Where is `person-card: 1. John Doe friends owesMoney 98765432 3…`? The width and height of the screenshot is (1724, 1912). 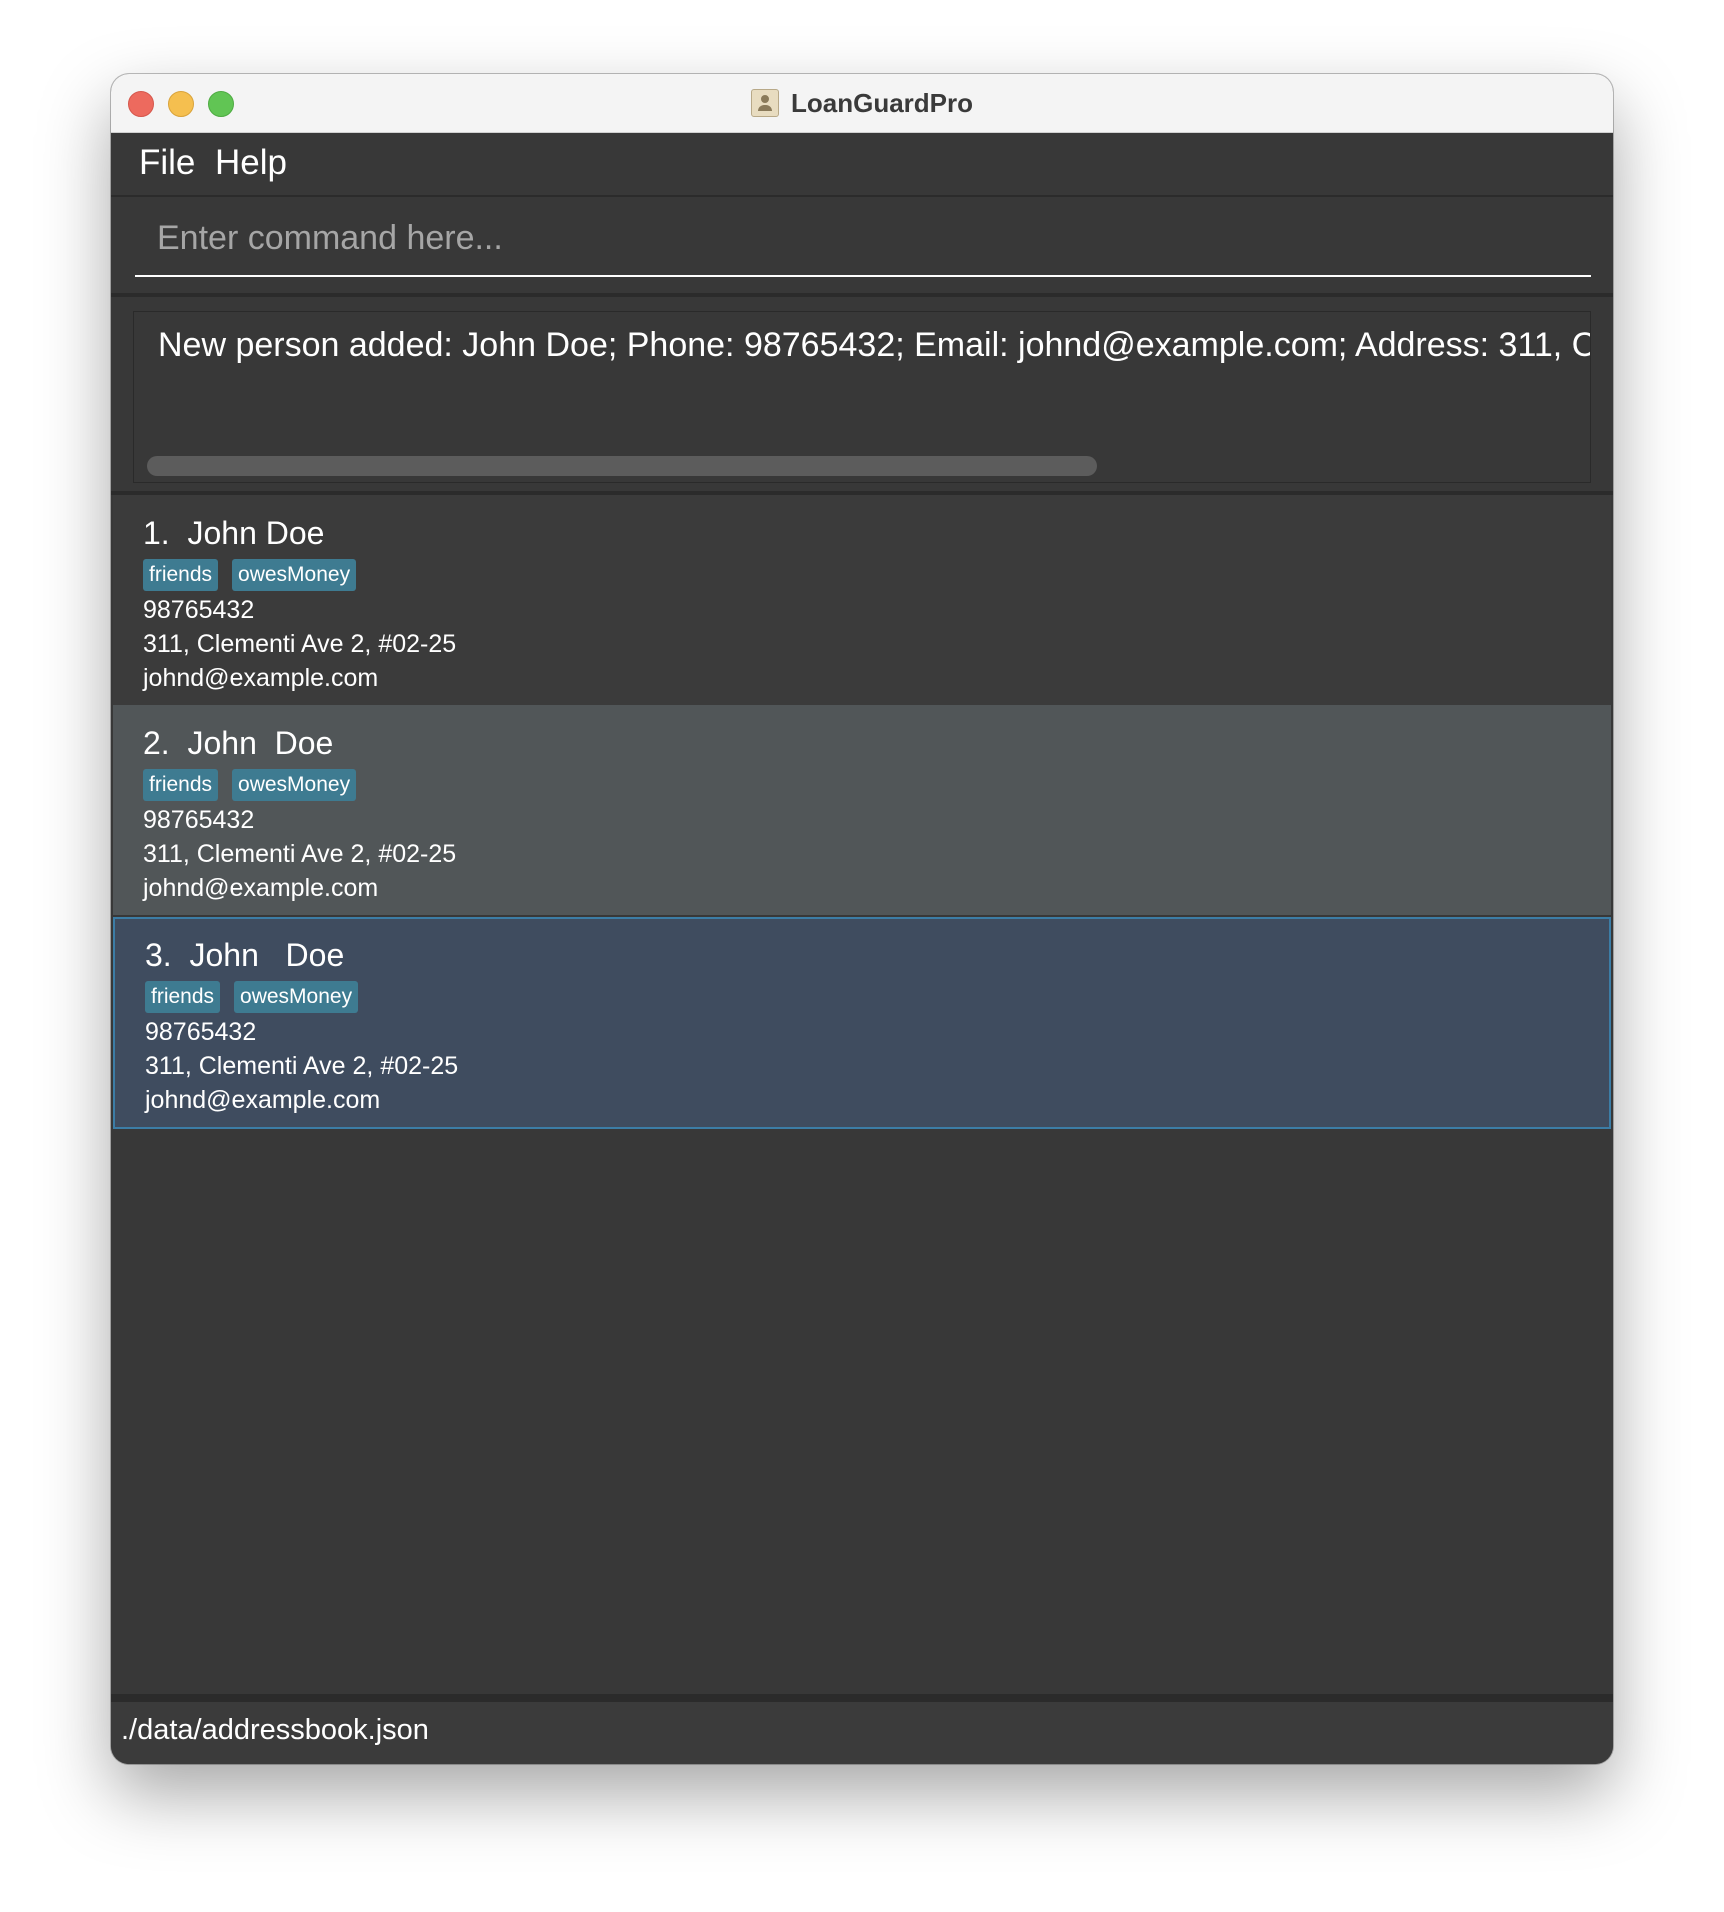 person-card: 1. John Doe friends owesMoney 98765432 3… is located at coordinates (862, 600).